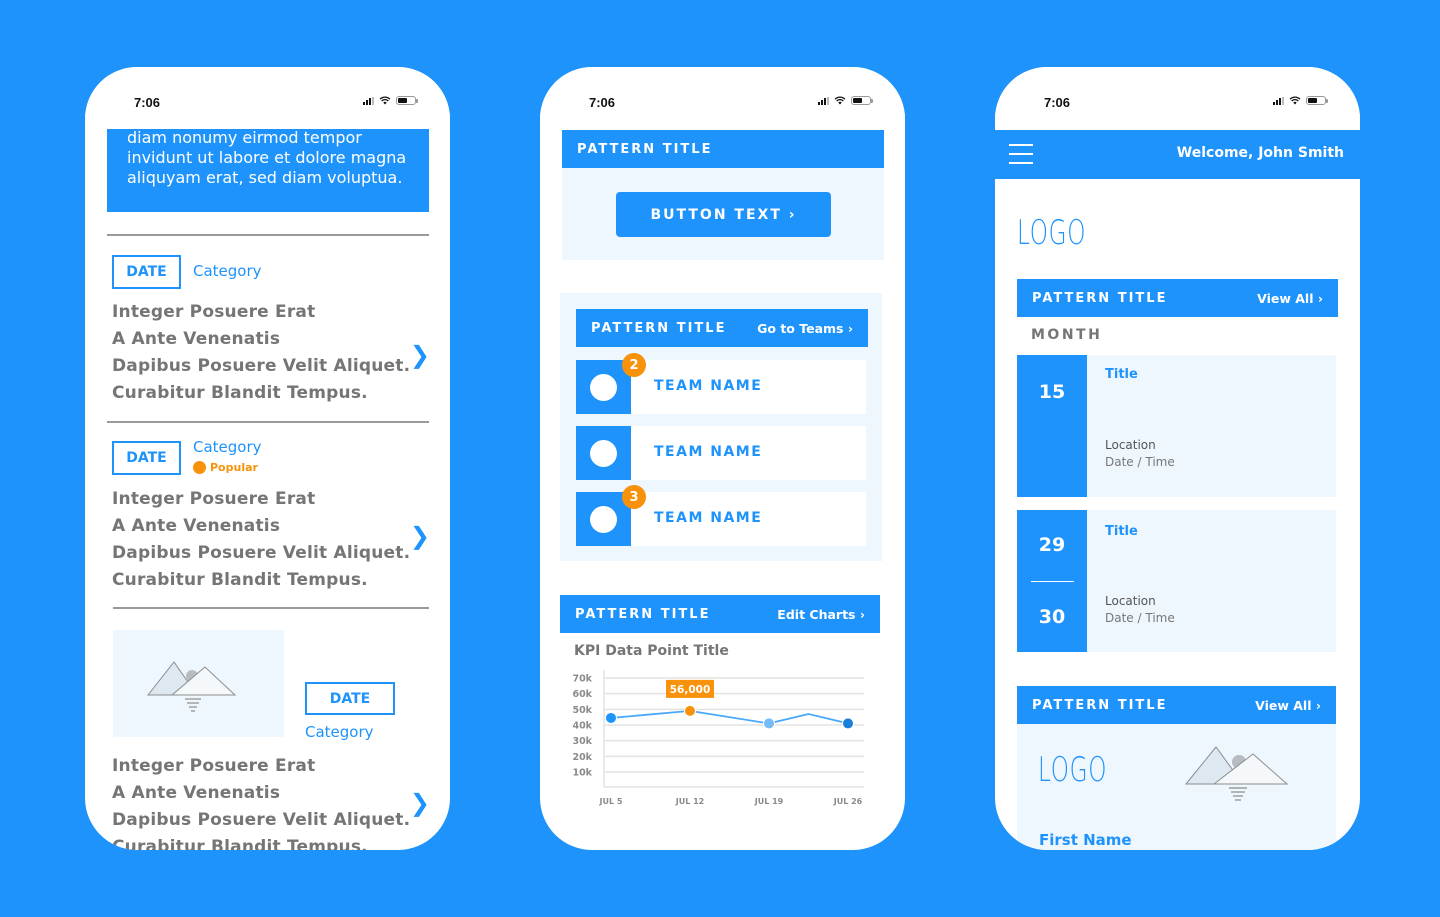  I want to click on popular-badge: Popular, so click(225, 467).